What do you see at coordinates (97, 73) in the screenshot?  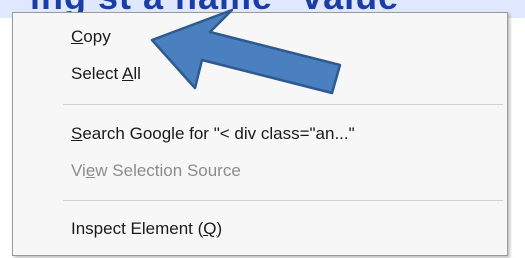 I see `menu-item-select-all-label-pre: Select` at bounding box center [97, 73].